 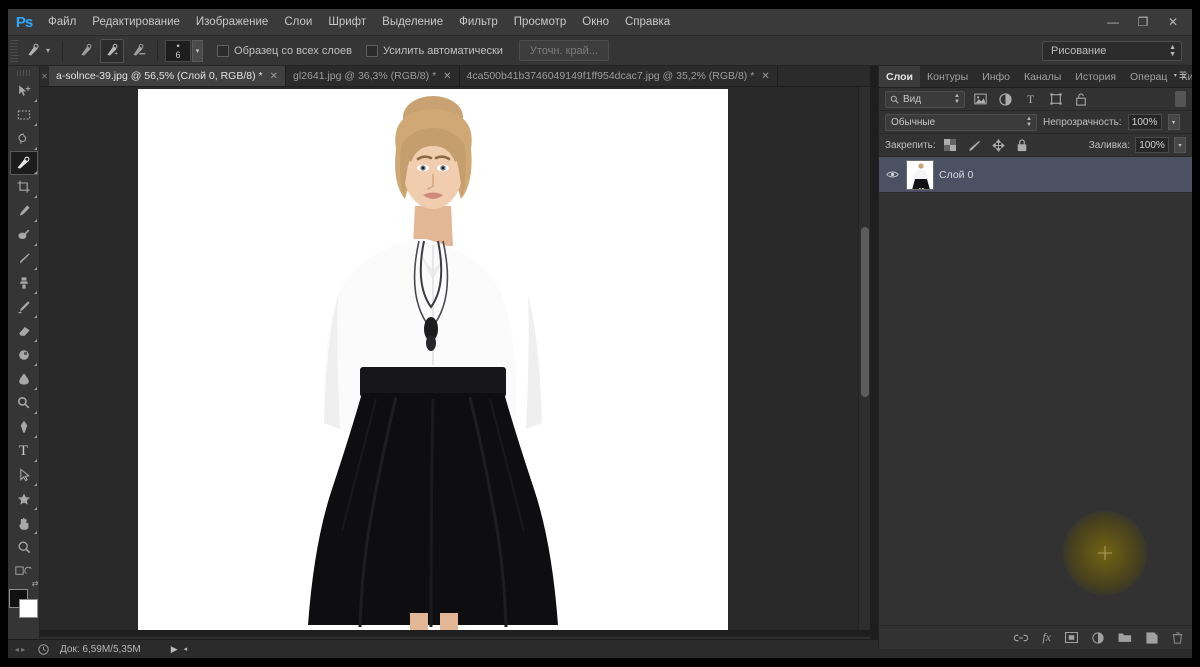 I want to click on current-tool-icon, so click(x=33, y=51).